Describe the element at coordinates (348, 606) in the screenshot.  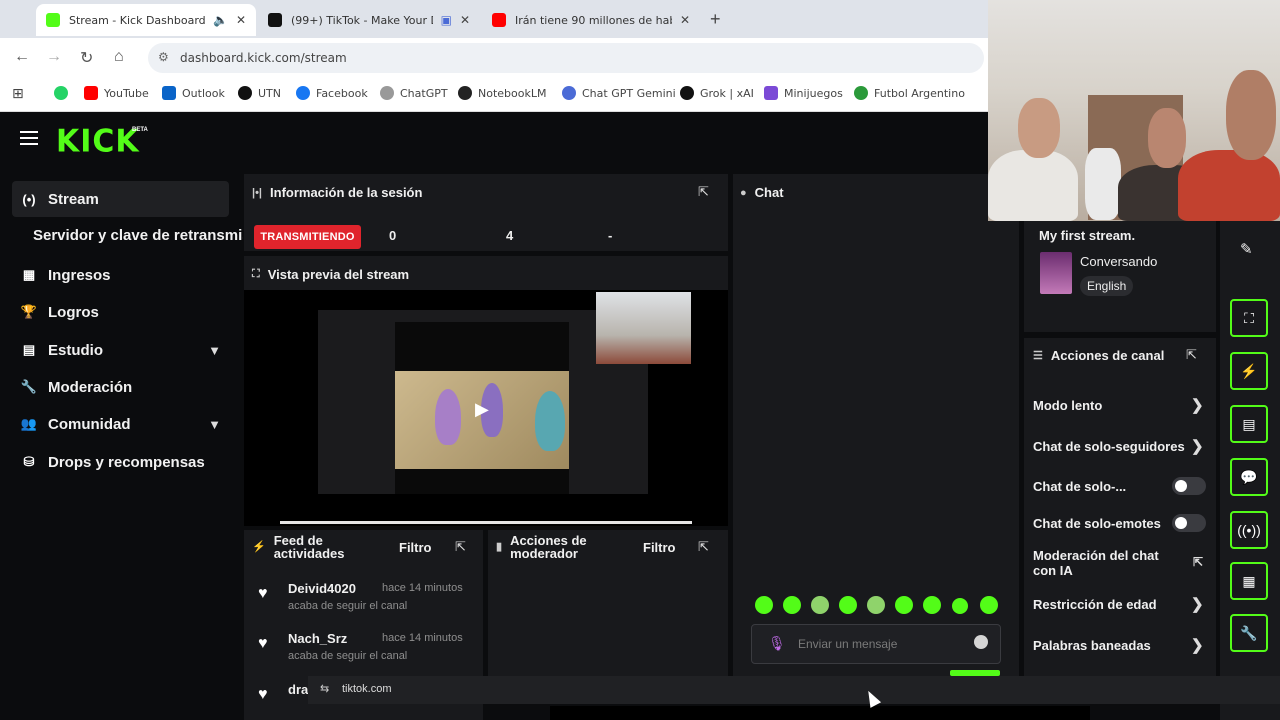
I see `feed-action: acaba de seguir el canal` at that location.